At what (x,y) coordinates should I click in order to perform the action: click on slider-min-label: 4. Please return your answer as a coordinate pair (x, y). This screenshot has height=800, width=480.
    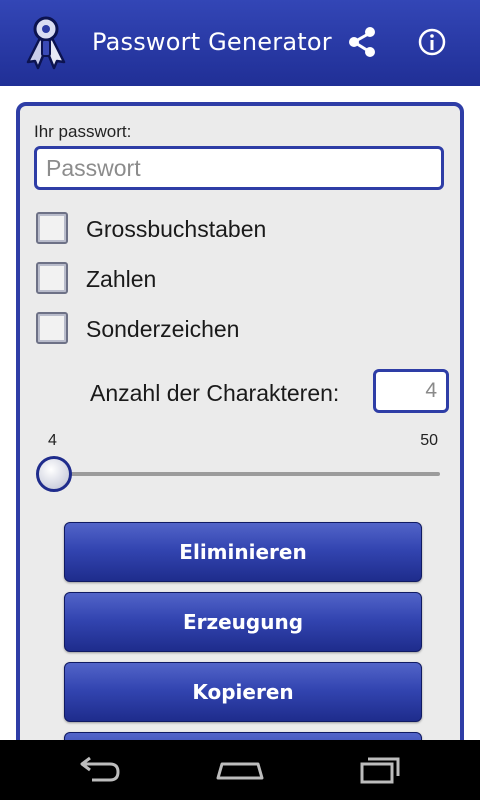
    Looking at the image, I should click on (52, 440).